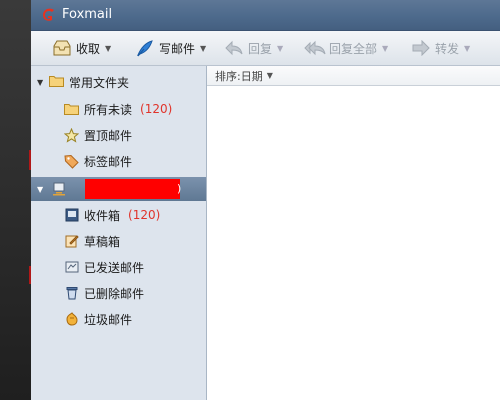 Image resolution: width=500 pixels, height=400 pixels. What do you see at coordinates (108, 319) in the screenshot?
I see `folder-label: 垃圾邮件` at bounding box center [108, 319].